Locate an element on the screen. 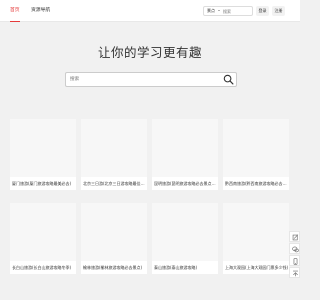 The width and height of the screenshot is (320, 300). article-title: 昆明旅游(昆明旅游攻略必去景点排名) is located at coordinates (186, 184).